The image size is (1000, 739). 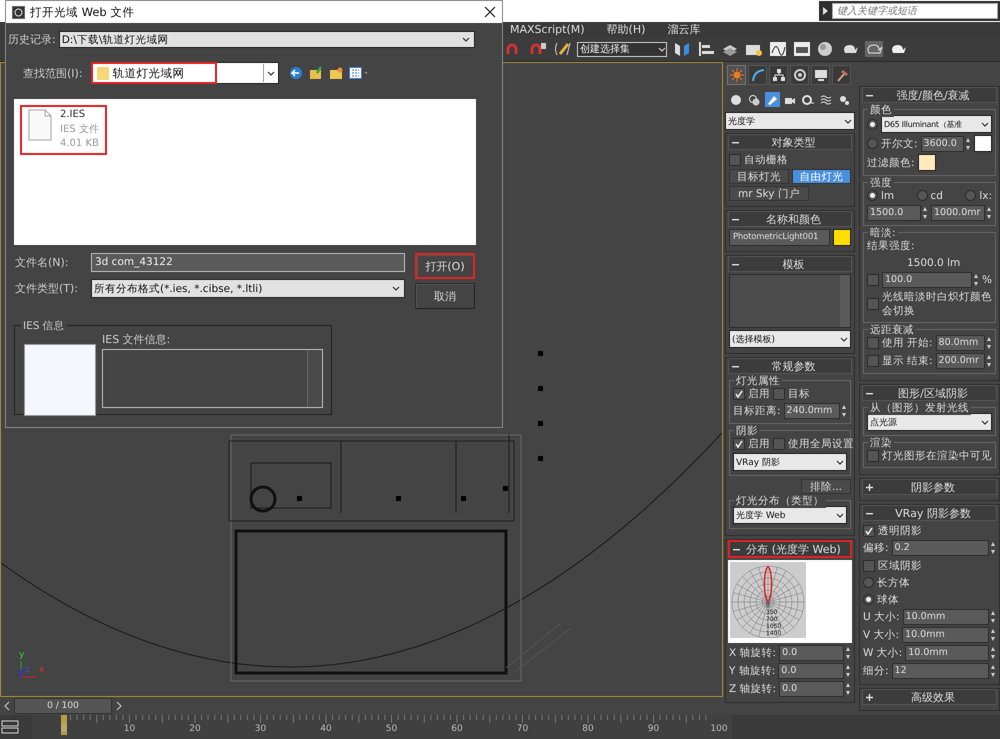 I want to click on checkbox: 灯光图形在渲染中可见, so click(x=929, y=455).